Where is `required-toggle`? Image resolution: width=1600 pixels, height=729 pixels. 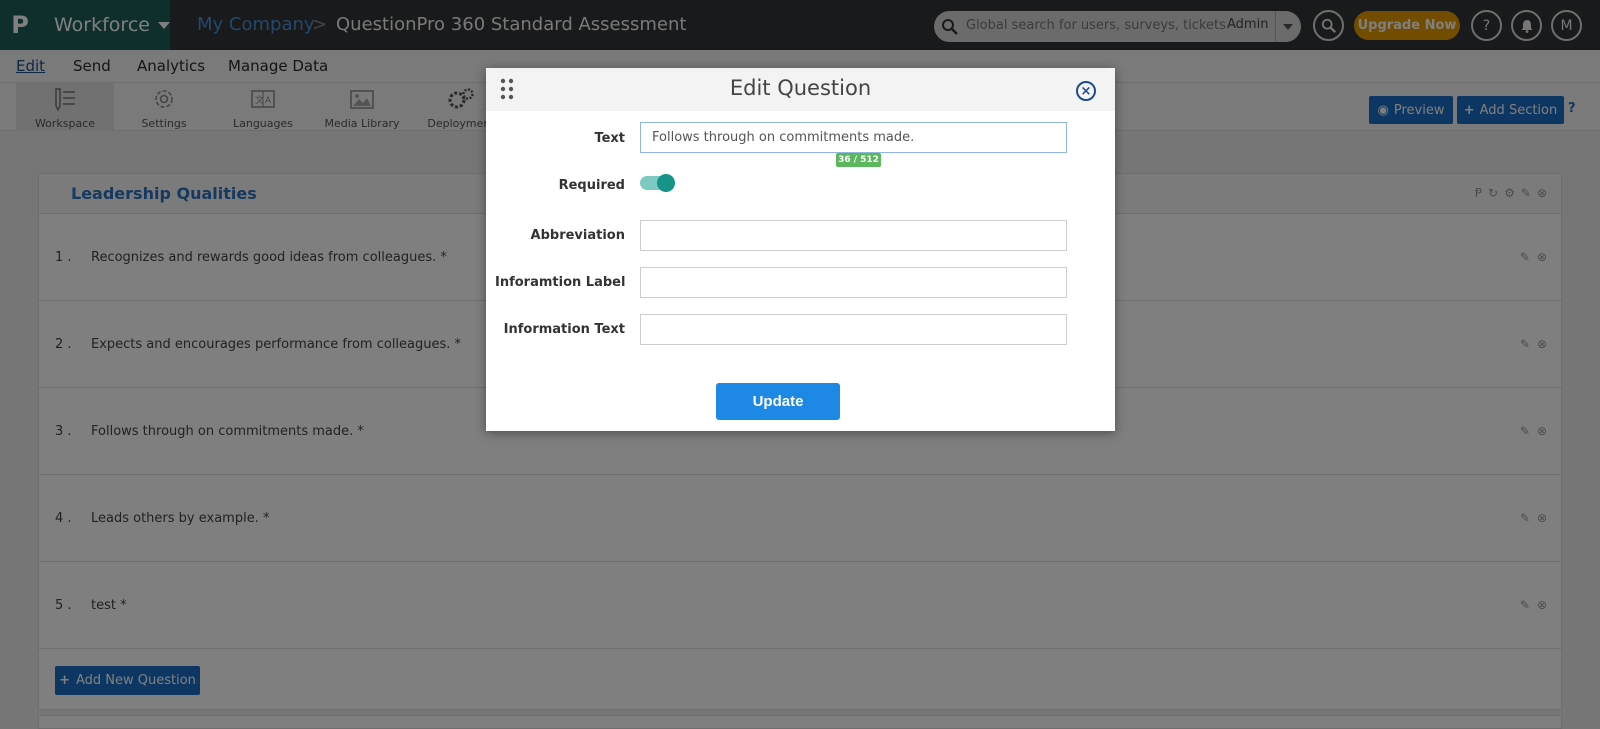 required-toggle is located at coordinates (657, 183).